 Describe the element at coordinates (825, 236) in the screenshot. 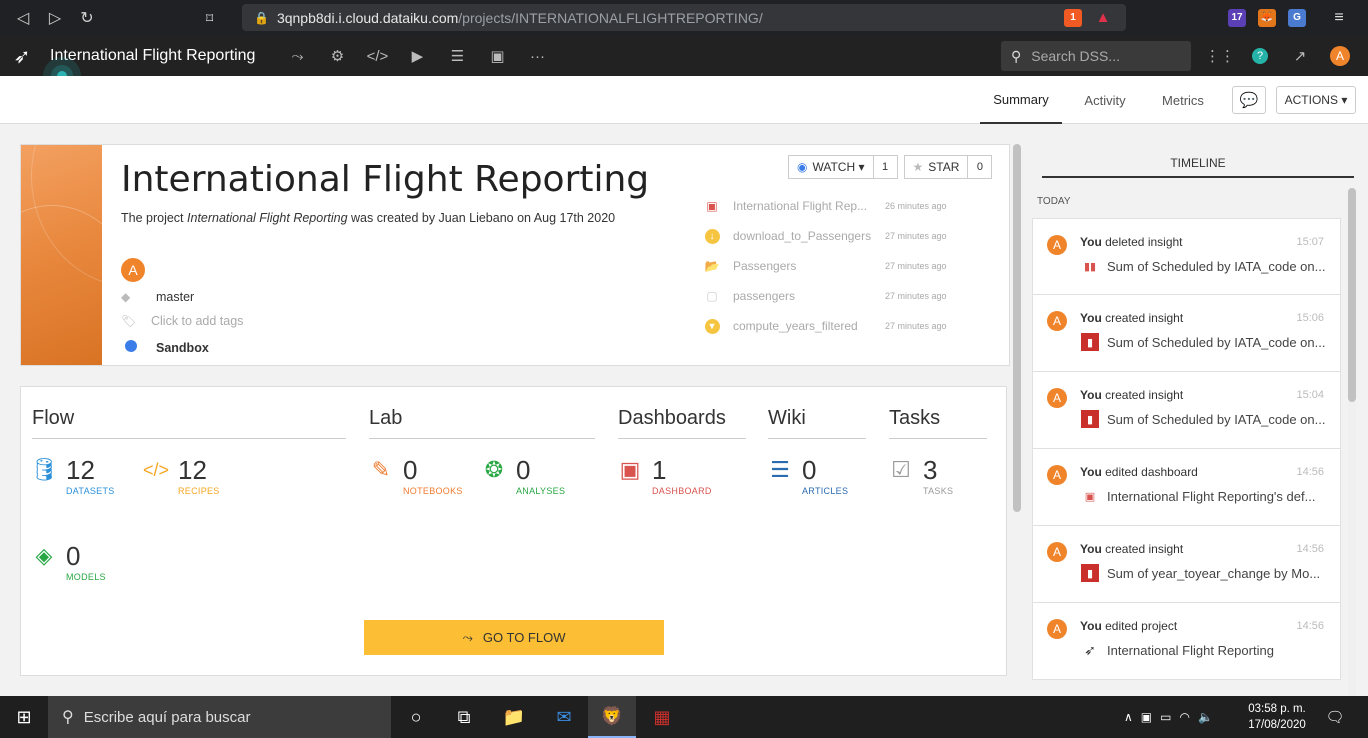

I see `recent-item: ↓ download_to_Passengers 27 minutes ago` at that location.